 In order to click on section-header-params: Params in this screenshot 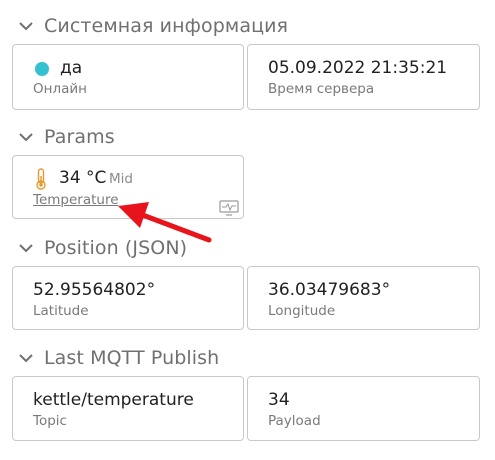, I will do `click(66, 137)`.